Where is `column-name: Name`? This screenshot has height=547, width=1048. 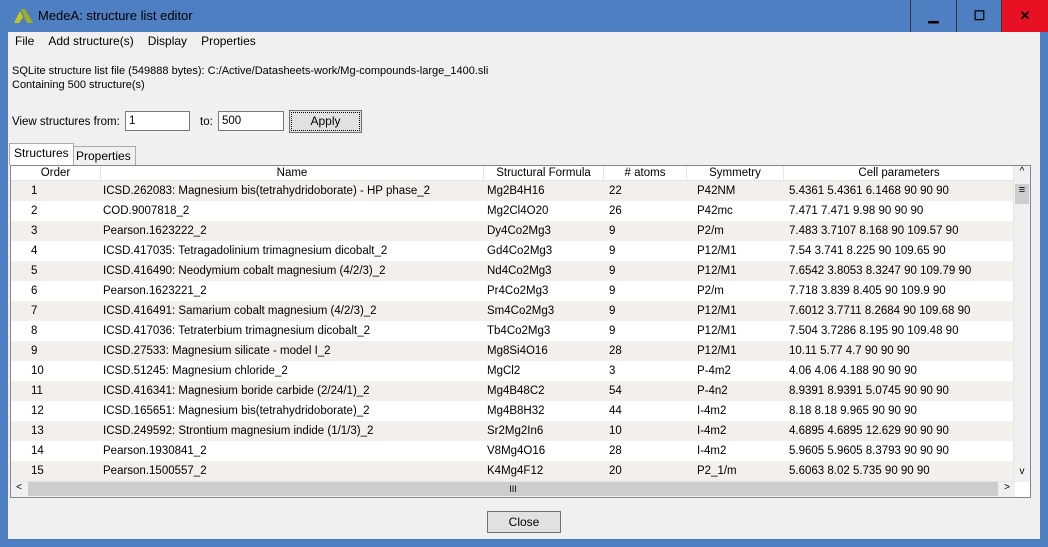 column-name: Name is located at coordinates (292, 173).